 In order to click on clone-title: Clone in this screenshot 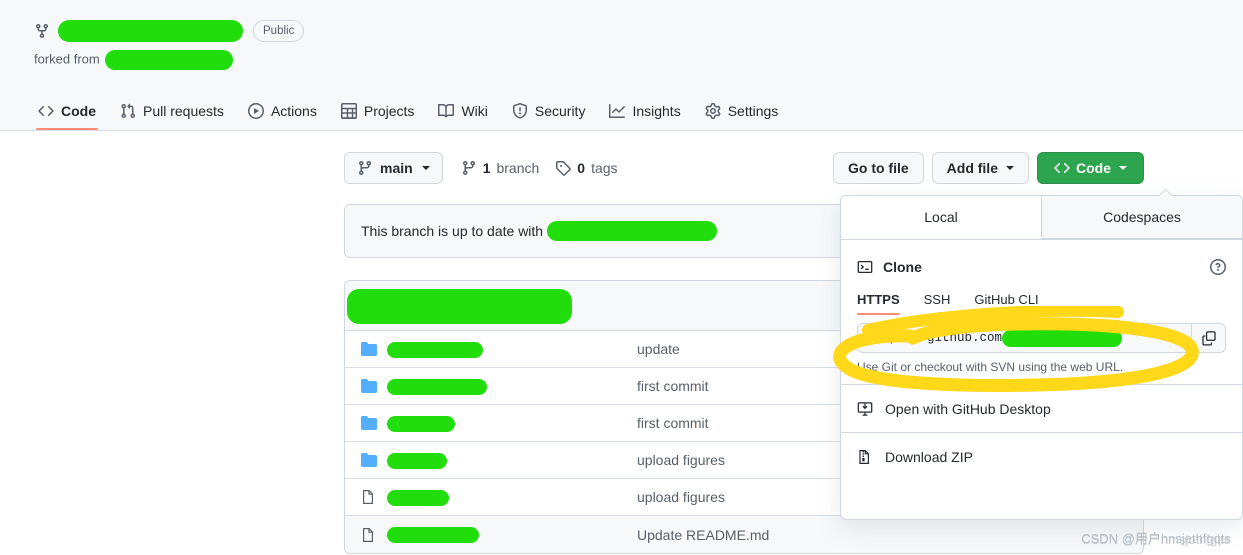, I will do `click(902, 267)`.